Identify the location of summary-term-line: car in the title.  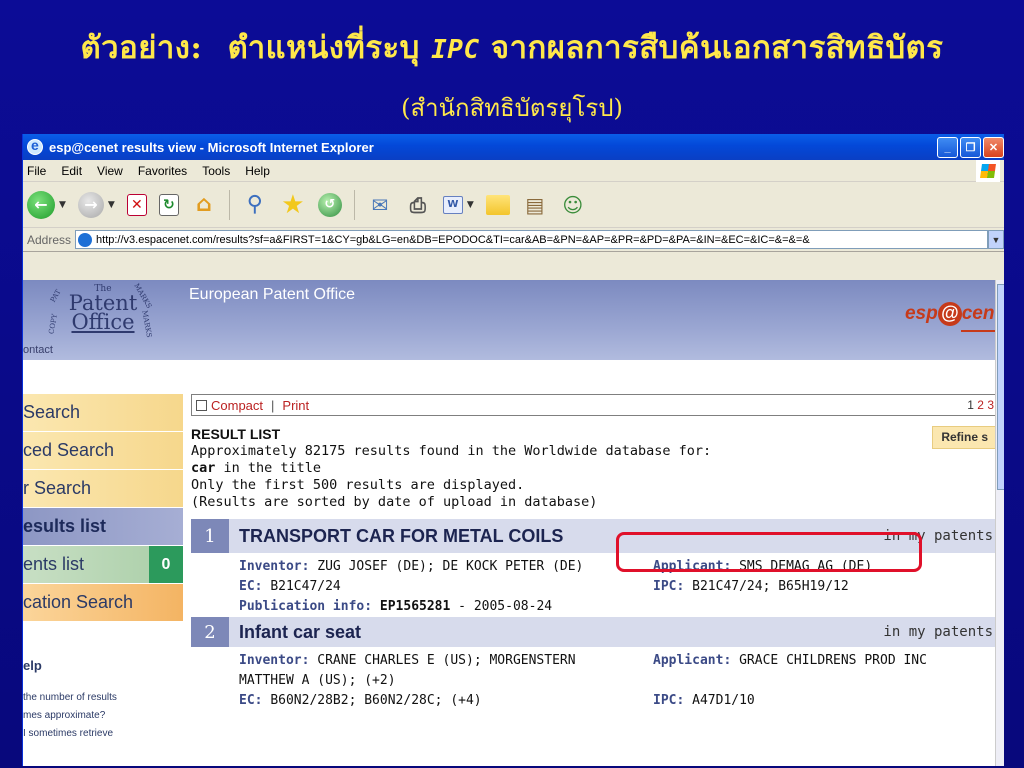
(594, 468).